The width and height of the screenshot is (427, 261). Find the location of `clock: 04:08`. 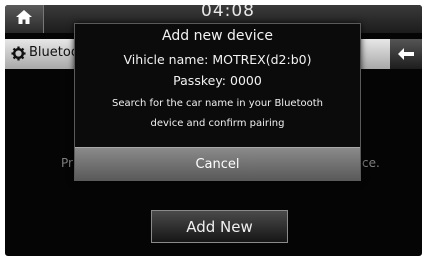

clock: 04:08 is located at coordinates (228, 13).